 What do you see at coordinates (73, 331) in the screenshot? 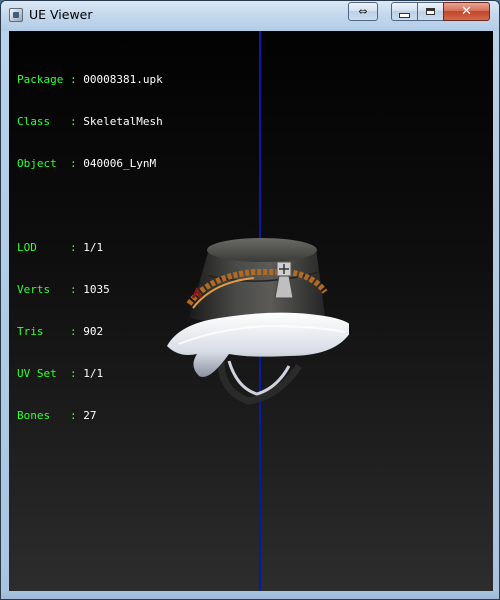
I see `info-sep-tris: :` at bounding box center [73, 331].